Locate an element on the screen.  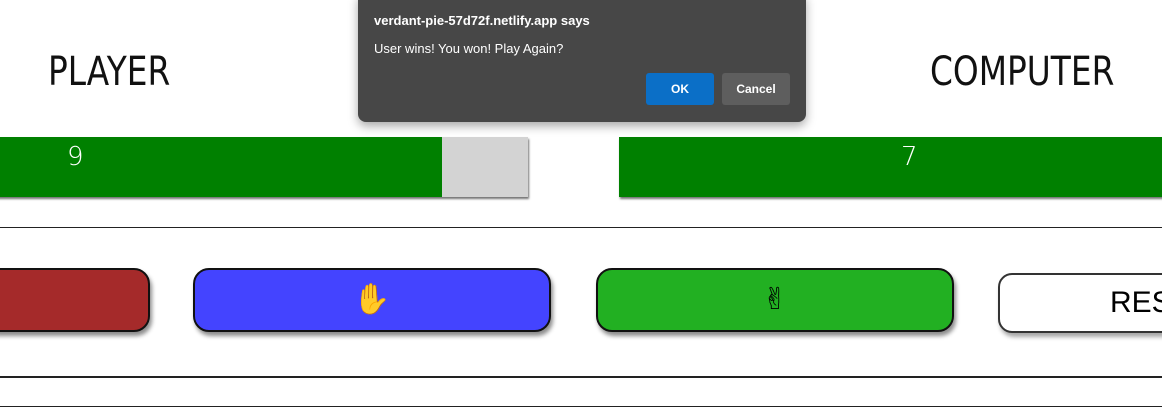
divider-middle is located at coordinates (581, 377).